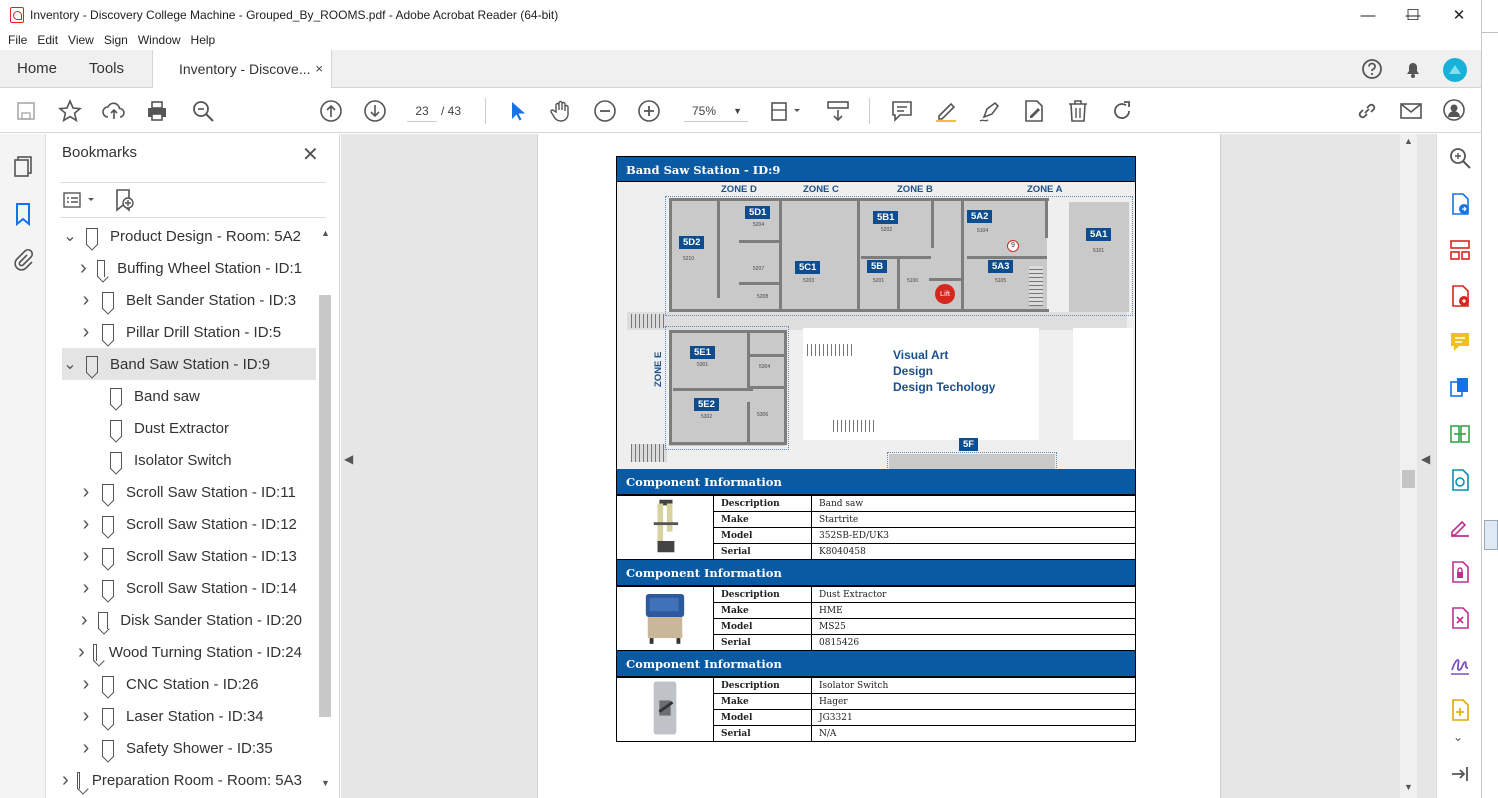 The height and width of the screenshot is (798, 1498). Describe the element at coordinates (649, 111) in the screenshot. I see `zoom-in-icon` at that location.